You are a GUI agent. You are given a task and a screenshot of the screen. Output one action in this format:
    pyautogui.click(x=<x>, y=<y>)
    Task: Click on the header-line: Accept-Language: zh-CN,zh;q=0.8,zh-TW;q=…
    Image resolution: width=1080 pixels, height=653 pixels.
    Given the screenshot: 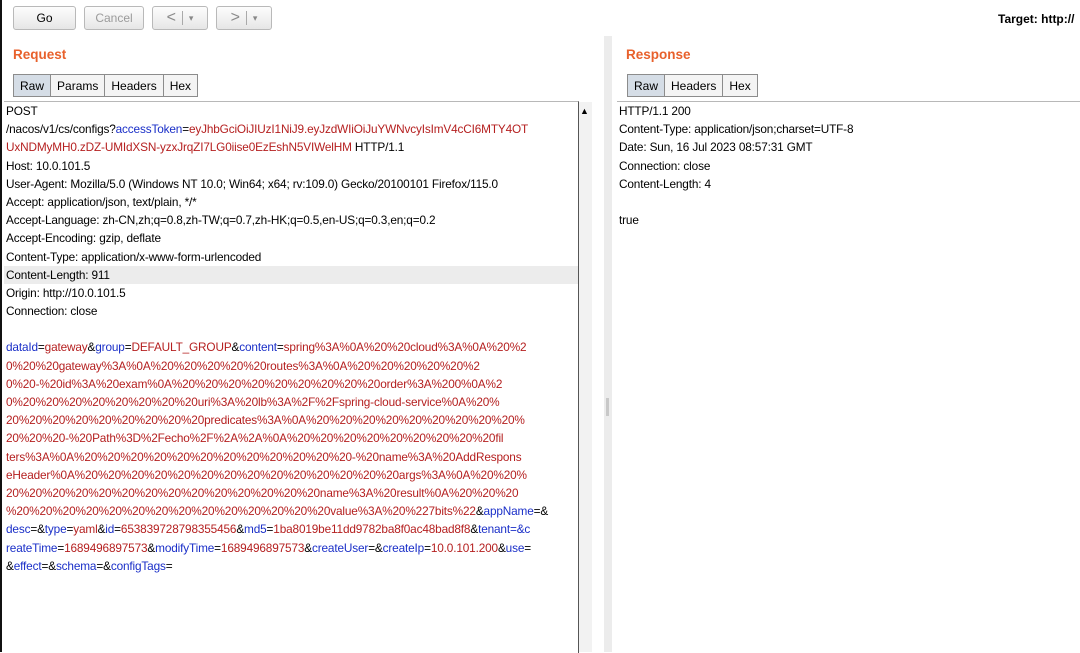 What is the action you would take?
    pyautogui.click(x=221, y=220)
    